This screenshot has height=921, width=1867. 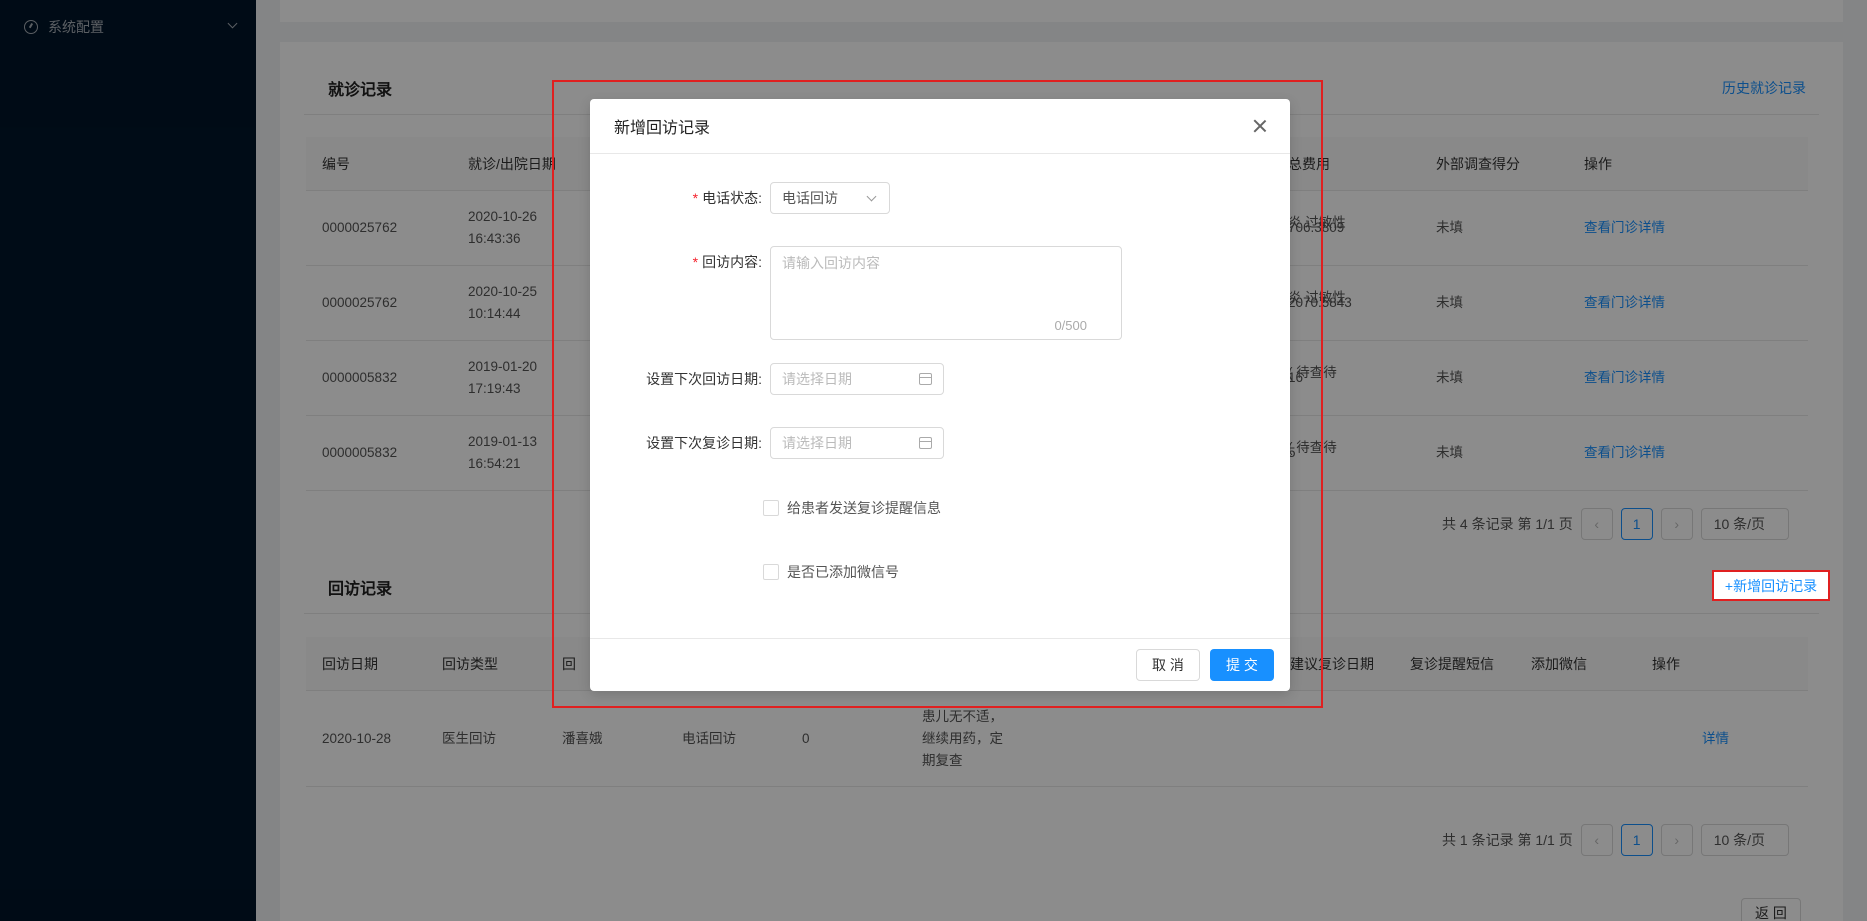 I want to click on next-visit-row: 设置下次回访日期: 请选择日期, so click(x=940, y=379).